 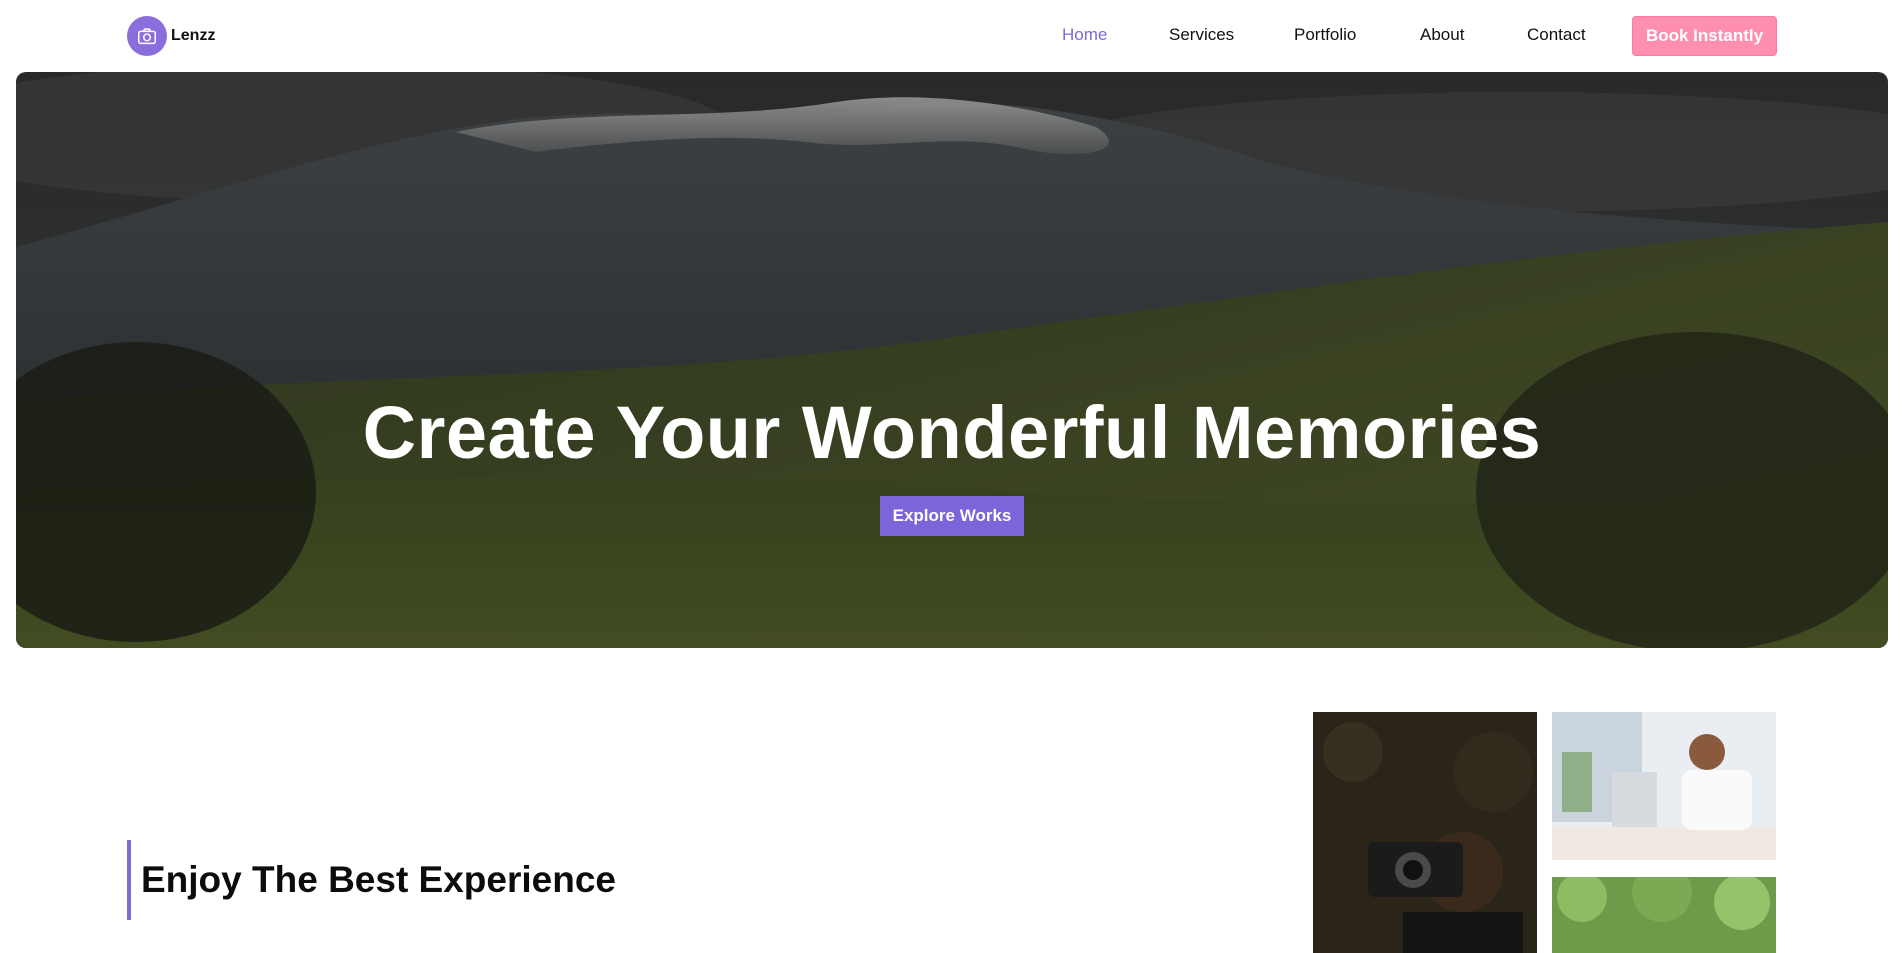 What do you see at coordinates (1425, 832) in the screenshot?
I see `photographer-photo` at bounding box center [1425, 832].